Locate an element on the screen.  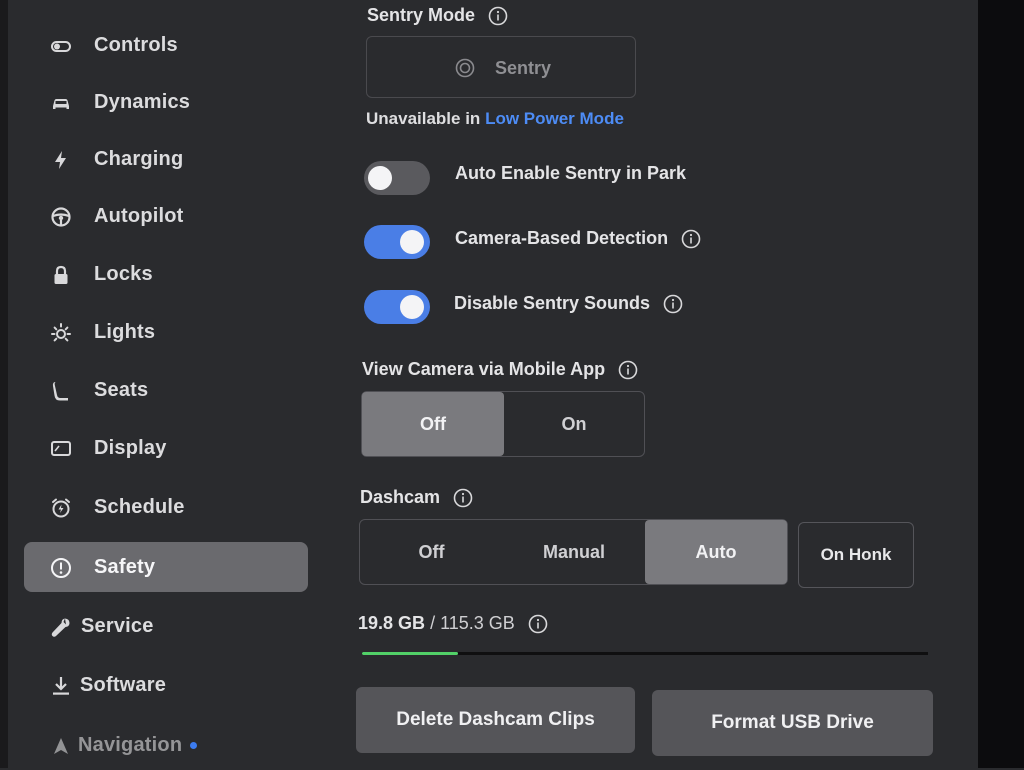
view-camera-title: View Camera via Mobile App is located at coordinates (484, 369).